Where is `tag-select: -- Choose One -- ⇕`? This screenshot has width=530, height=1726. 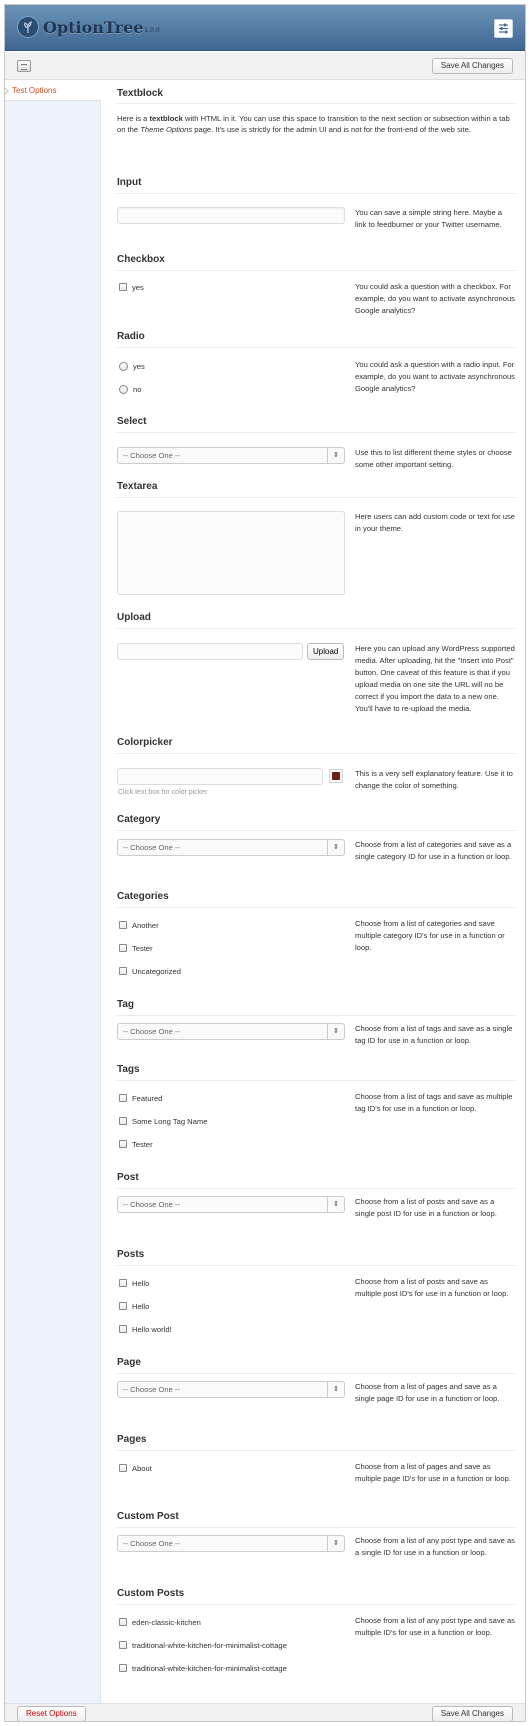 tag-select: -- Choose One -- ⇕ is located at coordinates (231, 1031).